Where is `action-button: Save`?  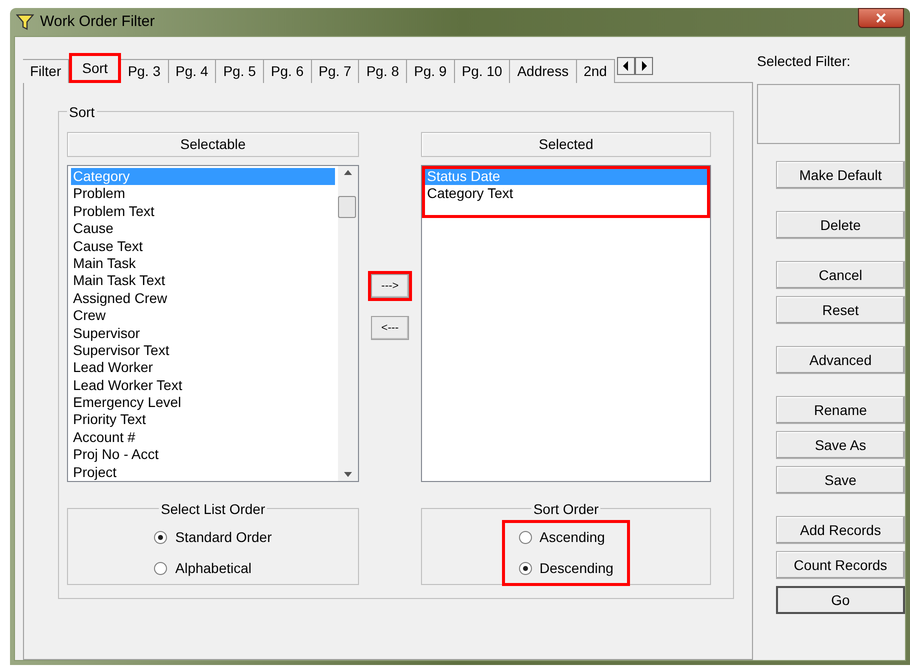
action-button: Save is located at coordinates (840, 480).